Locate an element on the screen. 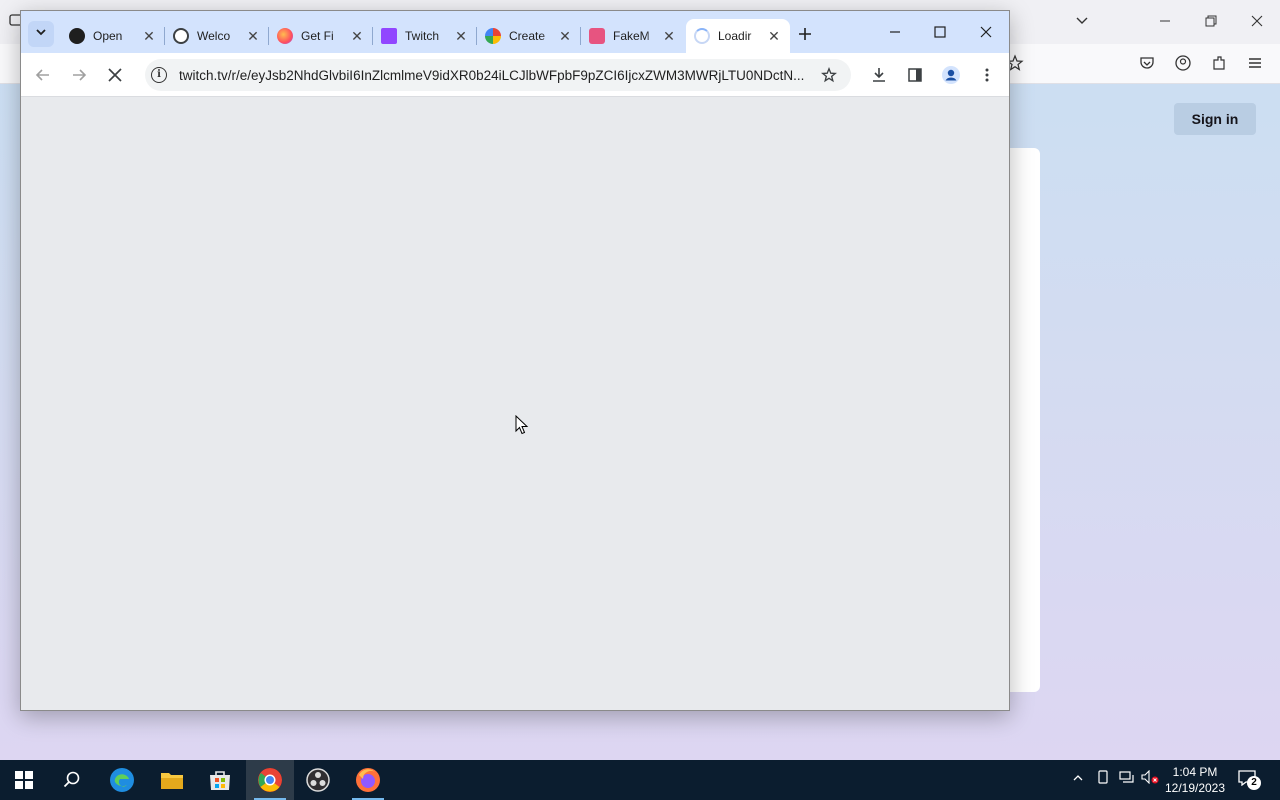  plus-icon is located at coordinates (805, 34).